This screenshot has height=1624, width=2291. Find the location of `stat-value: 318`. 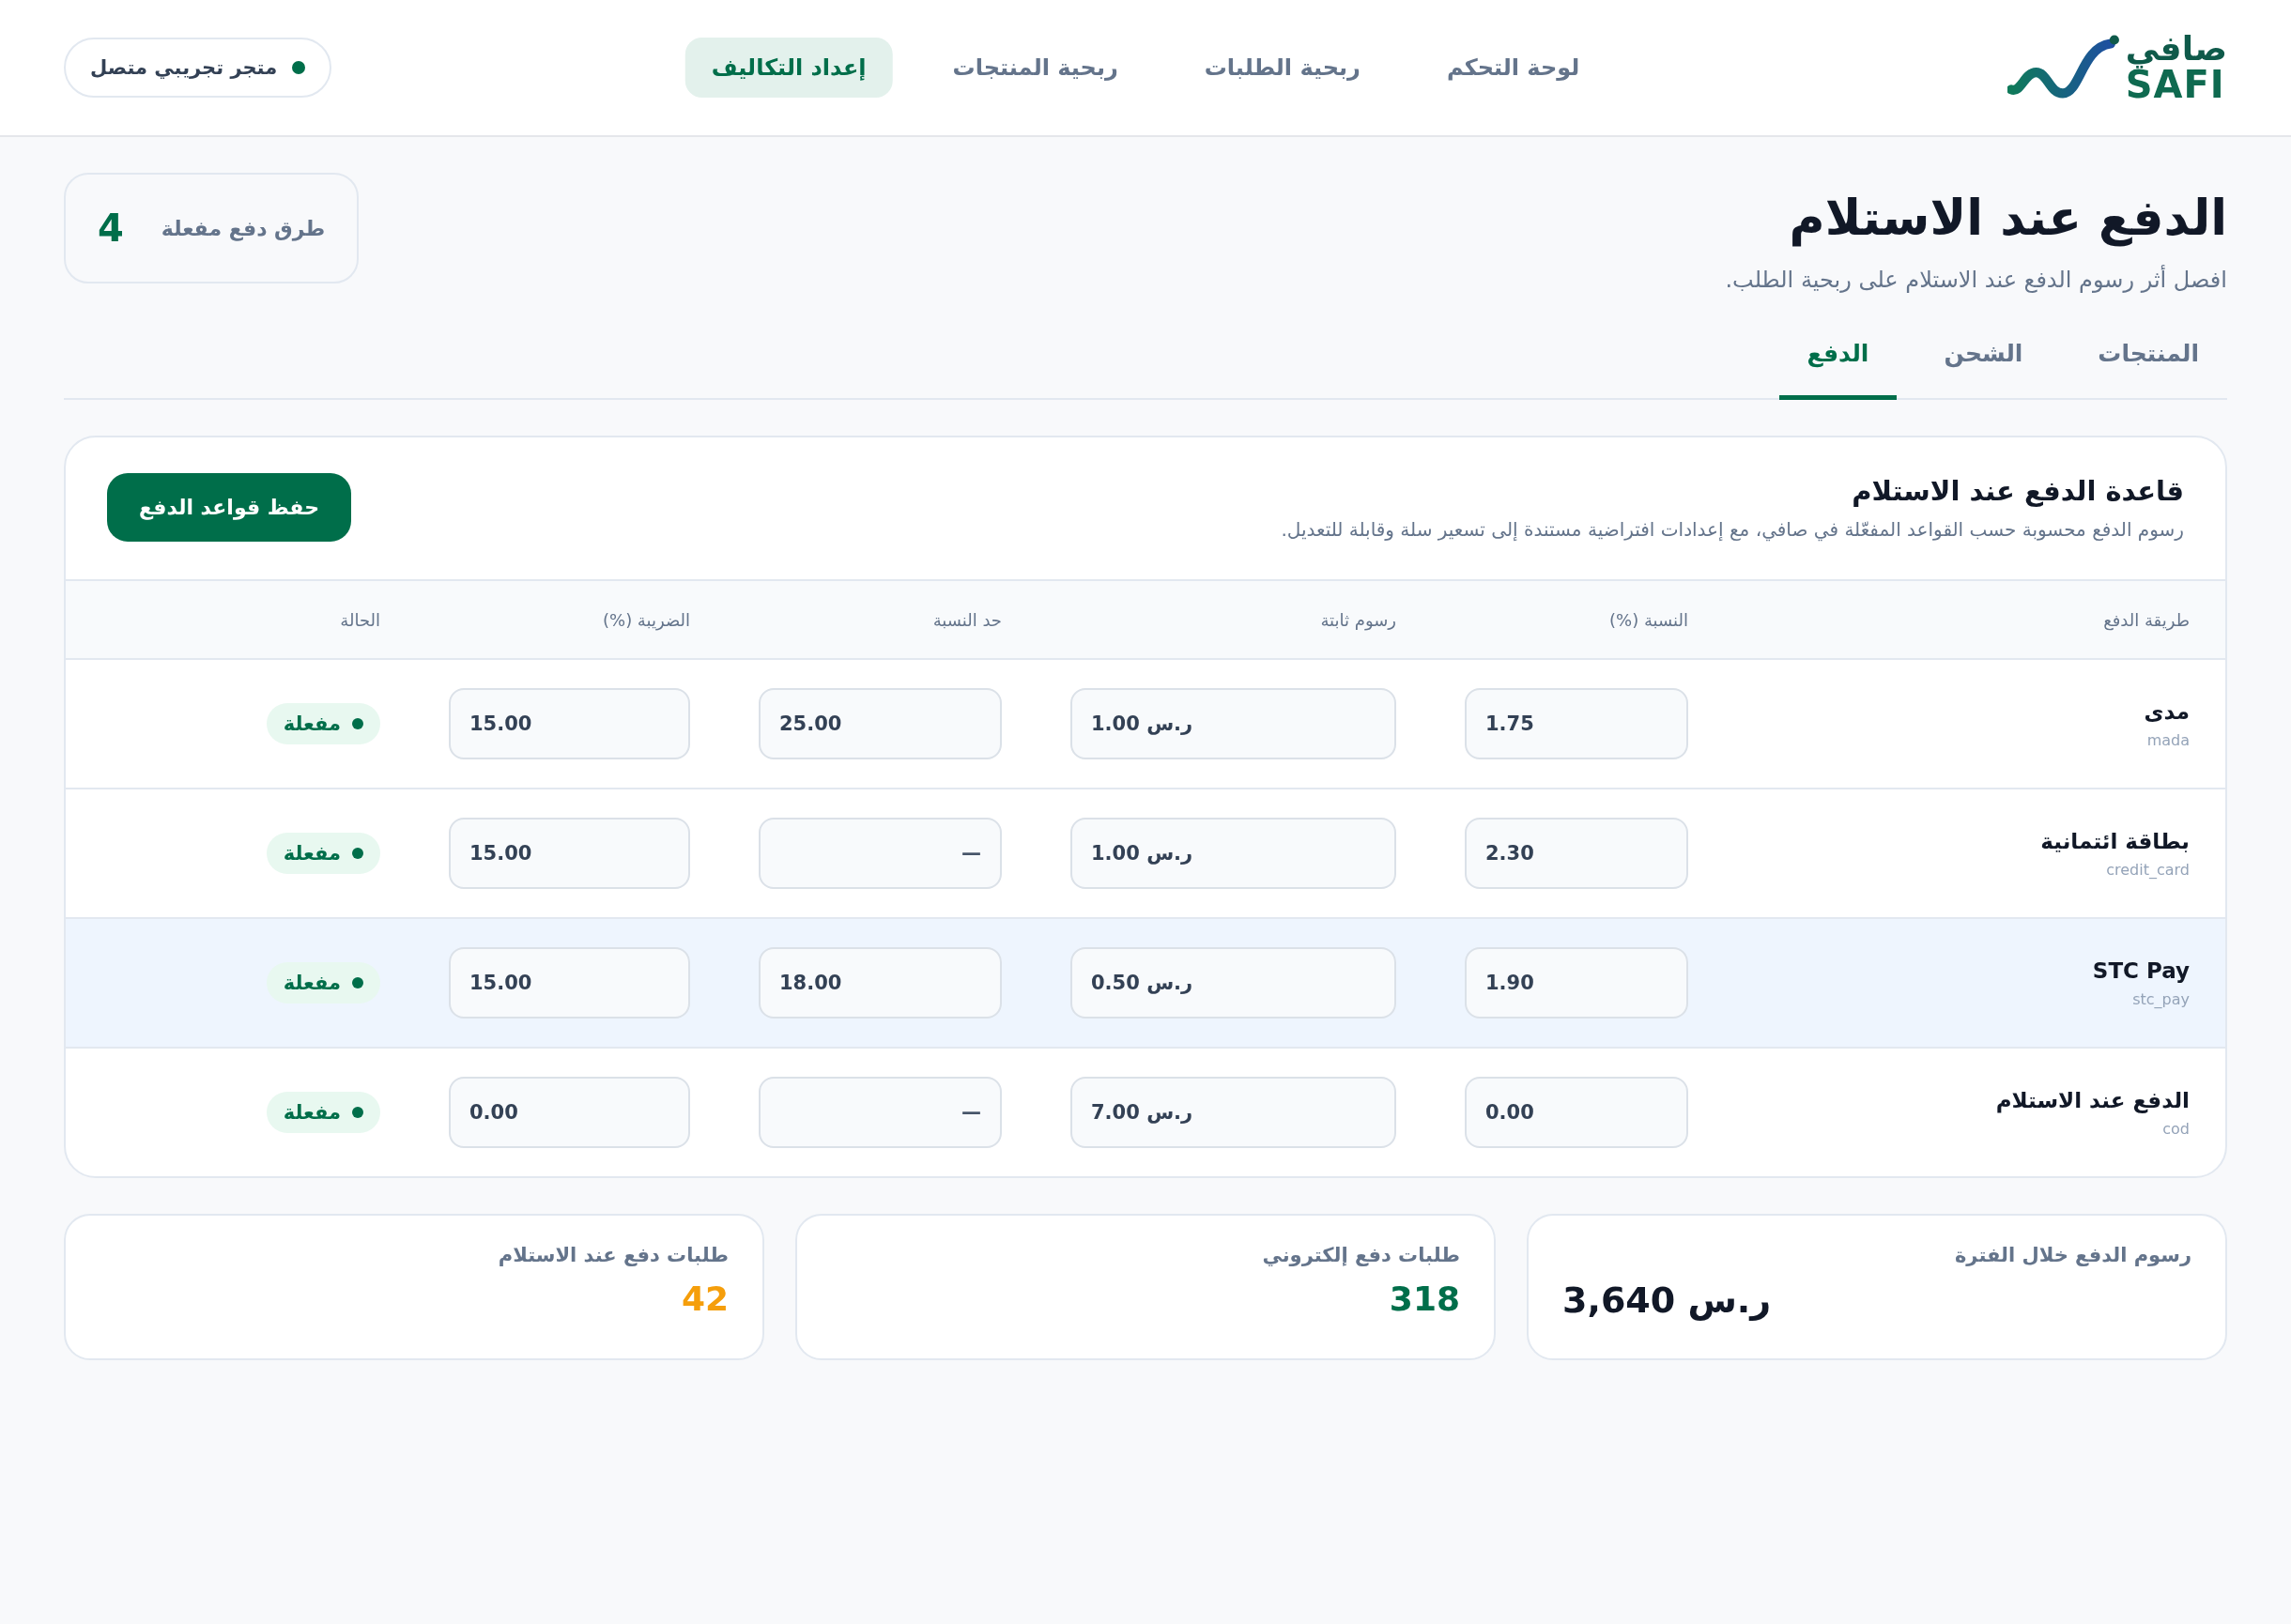

stat-value: 318 is located at coordinates (1424, 1298).